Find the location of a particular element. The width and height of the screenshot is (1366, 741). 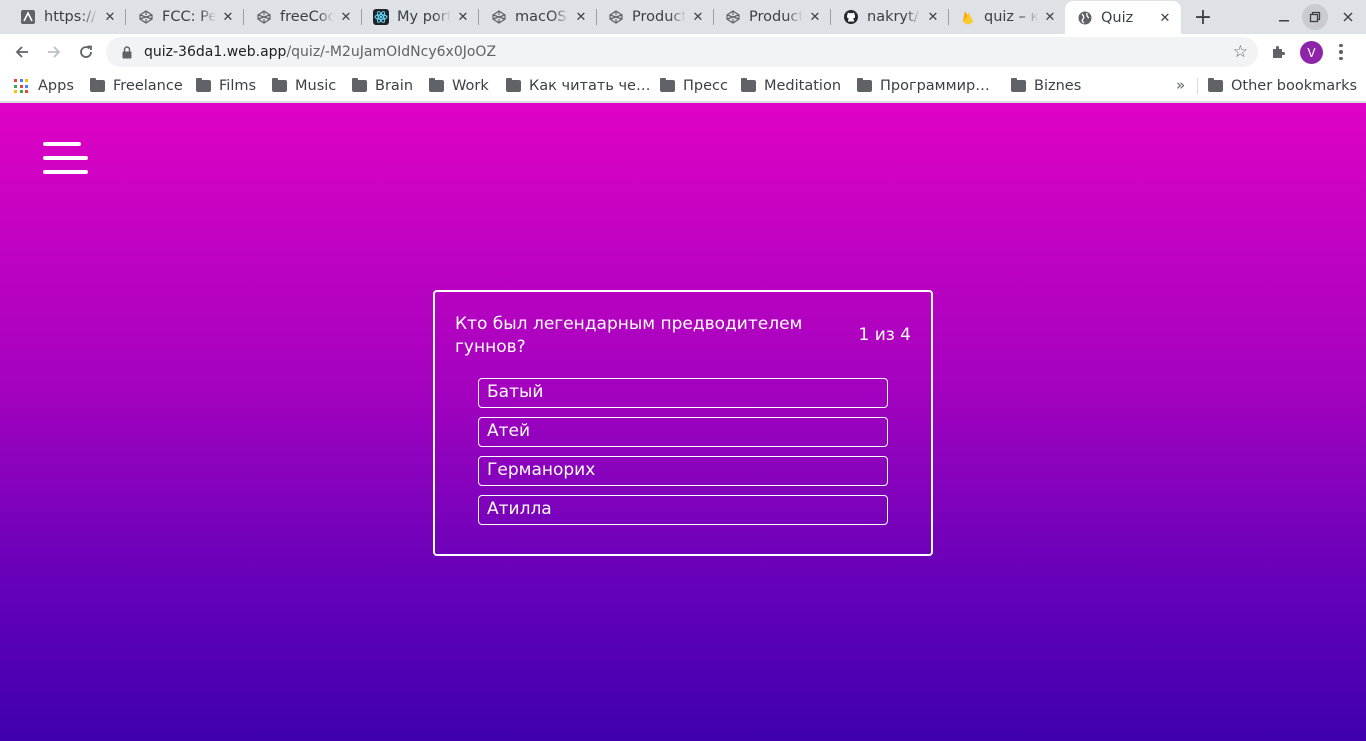

url-path: /quiz/-M2uJamOIdNcy6x0JoOZ is located at coordinates (391, 52).